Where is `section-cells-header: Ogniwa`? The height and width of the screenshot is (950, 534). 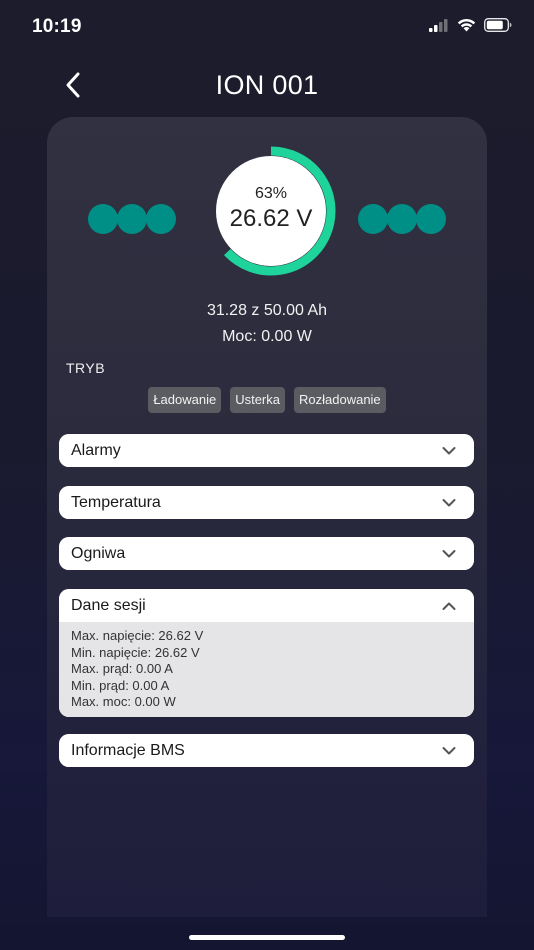
section-cells-header: Ogniwa is located at coordinates (266, 553).